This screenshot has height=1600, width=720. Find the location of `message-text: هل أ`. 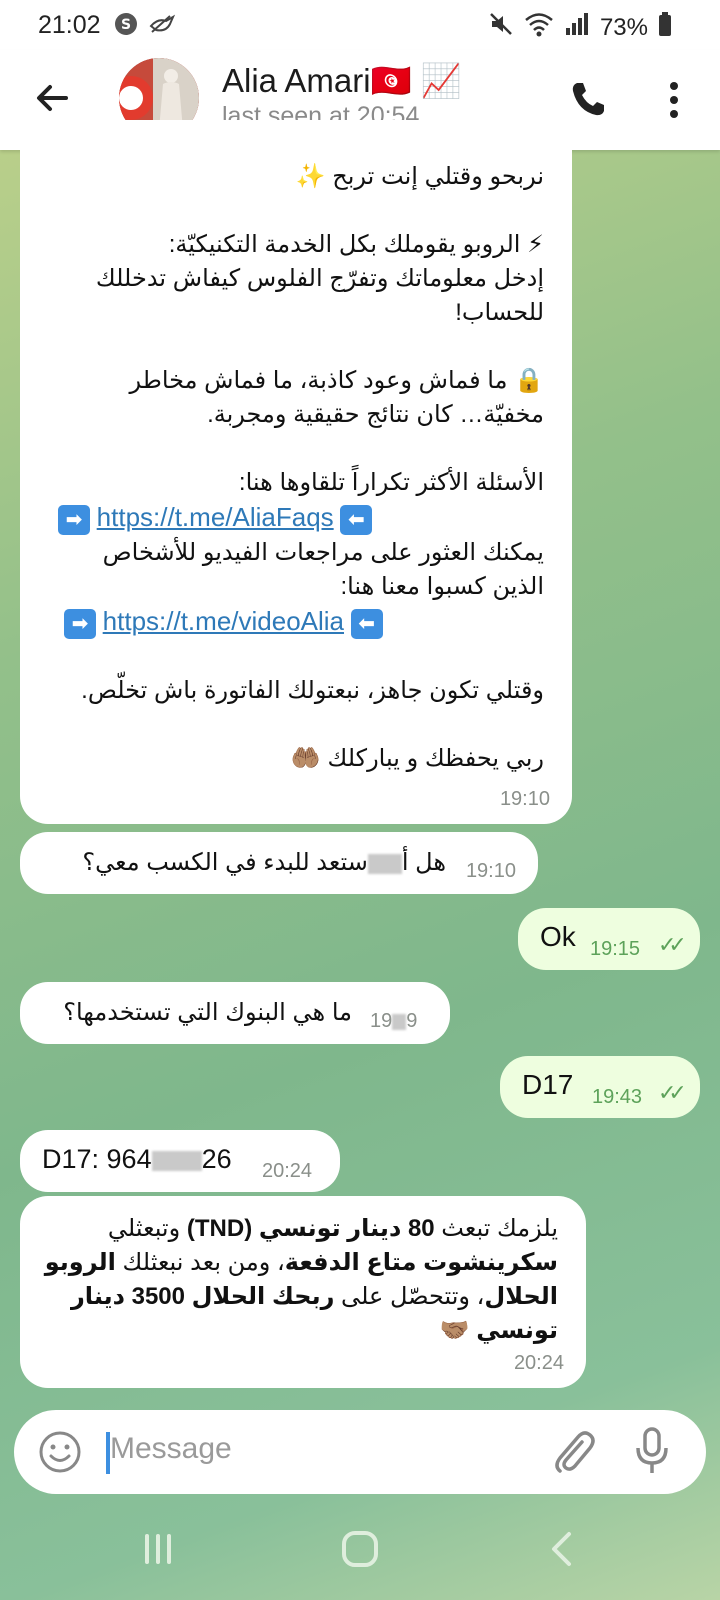

message-text: هل أ is located at coordinates (423, 862).